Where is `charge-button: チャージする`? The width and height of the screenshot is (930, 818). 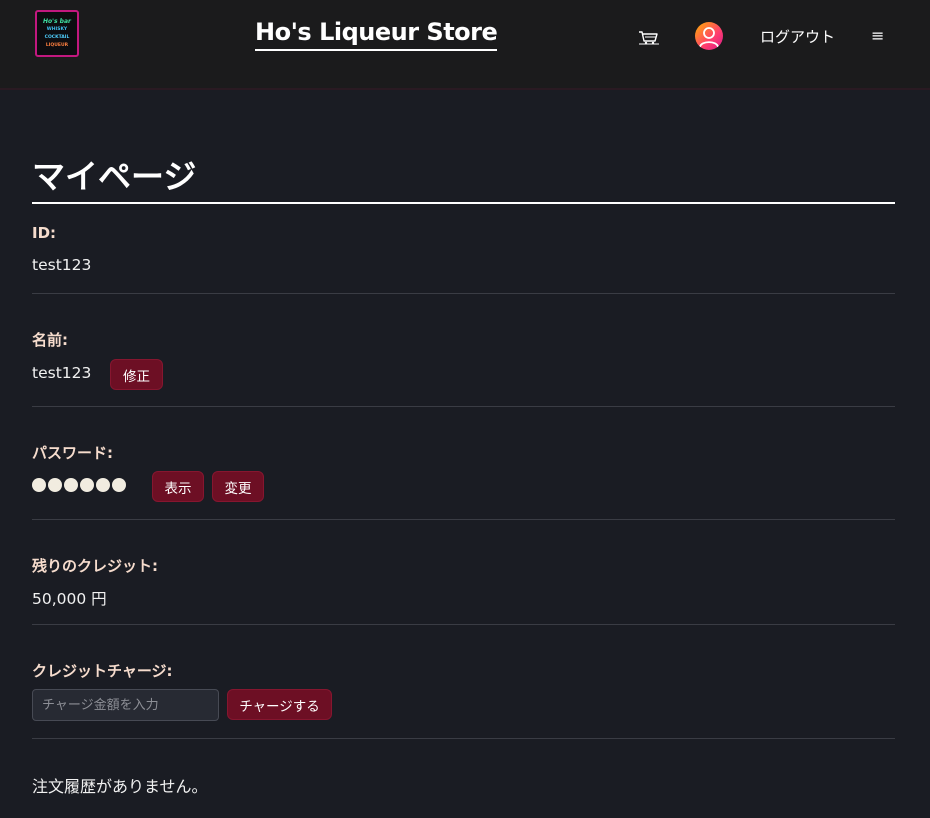 charge-button: チャージする is located at coordinates (279, 704).